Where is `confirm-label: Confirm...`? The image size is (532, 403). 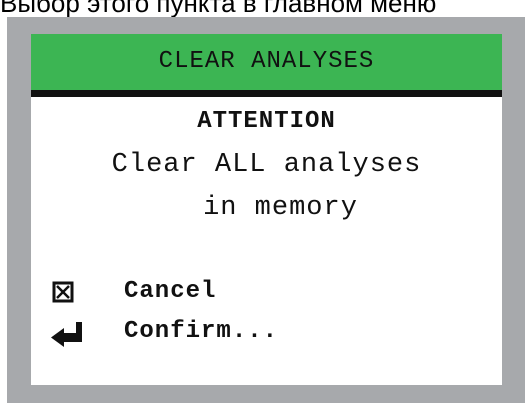
confirm-label: Confirm... is located at coordinates (201, 331).